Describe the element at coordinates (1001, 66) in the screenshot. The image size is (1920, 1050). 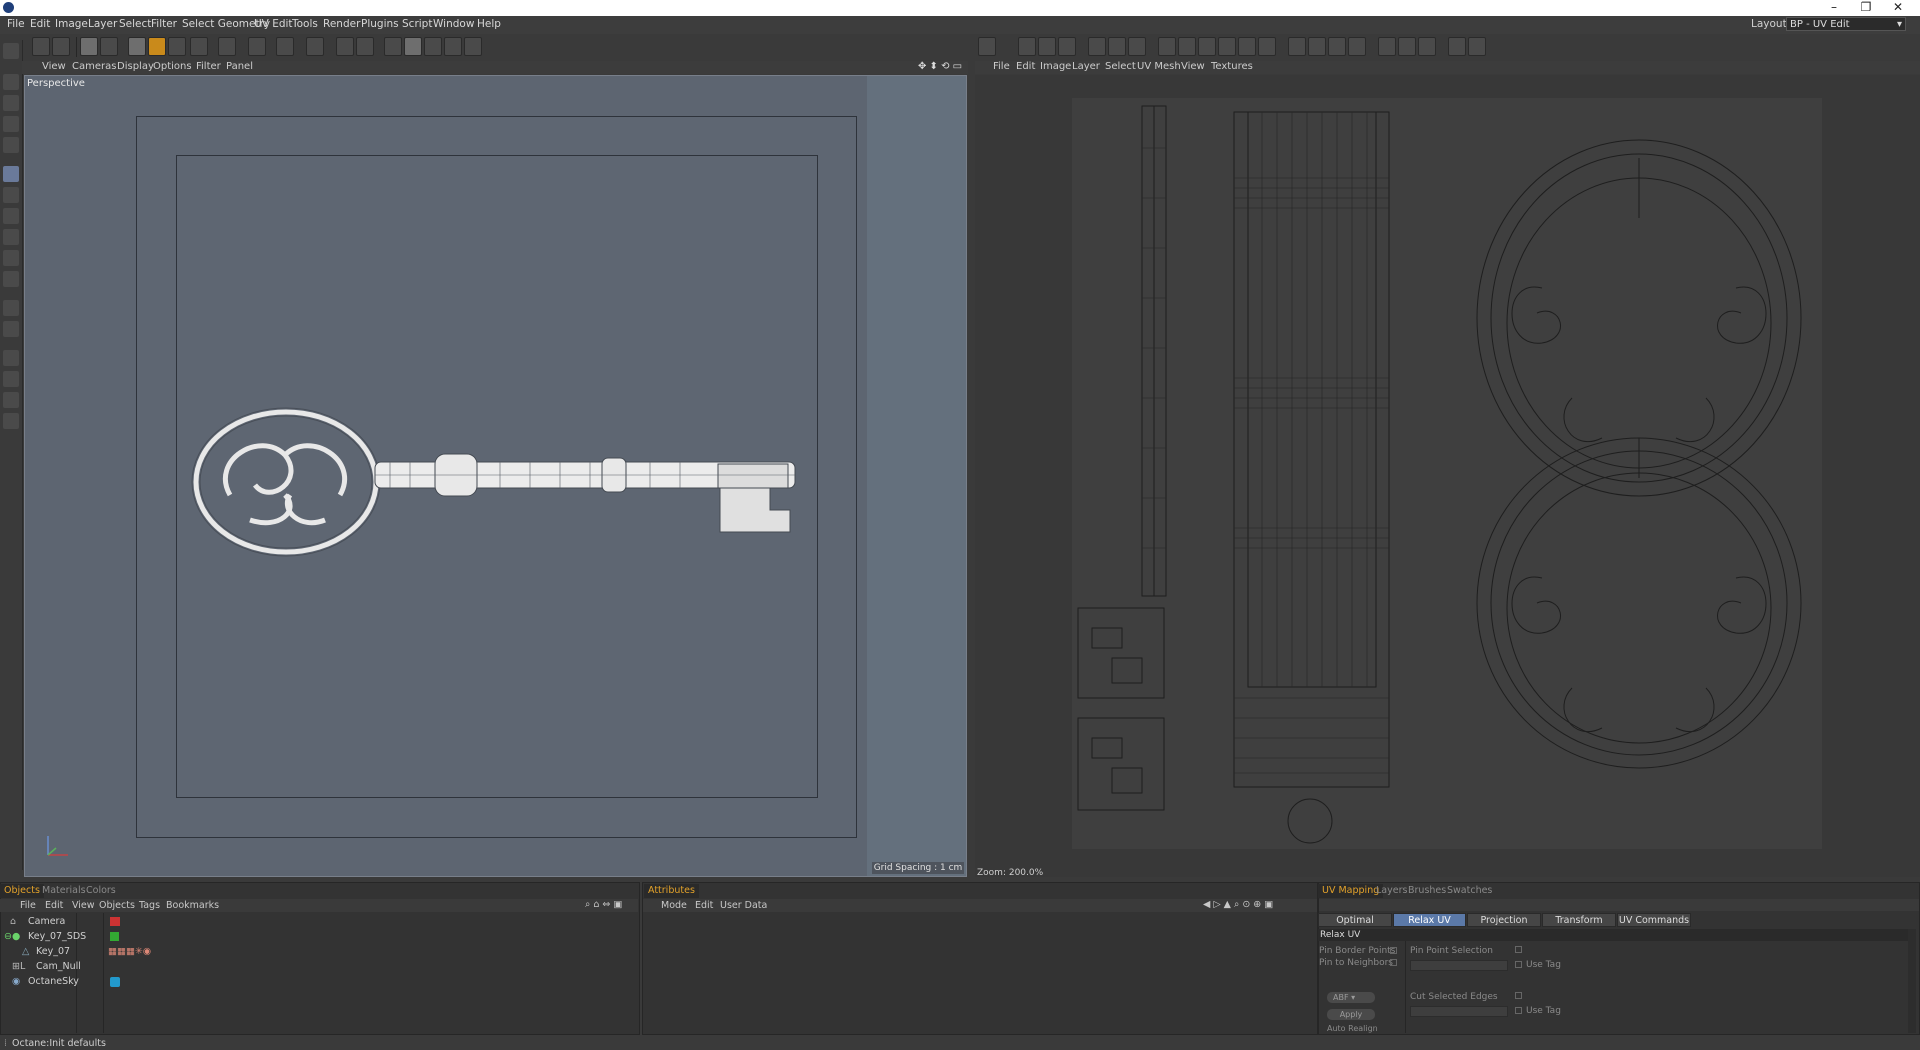
I see `uv-menu-file: File` at that location.